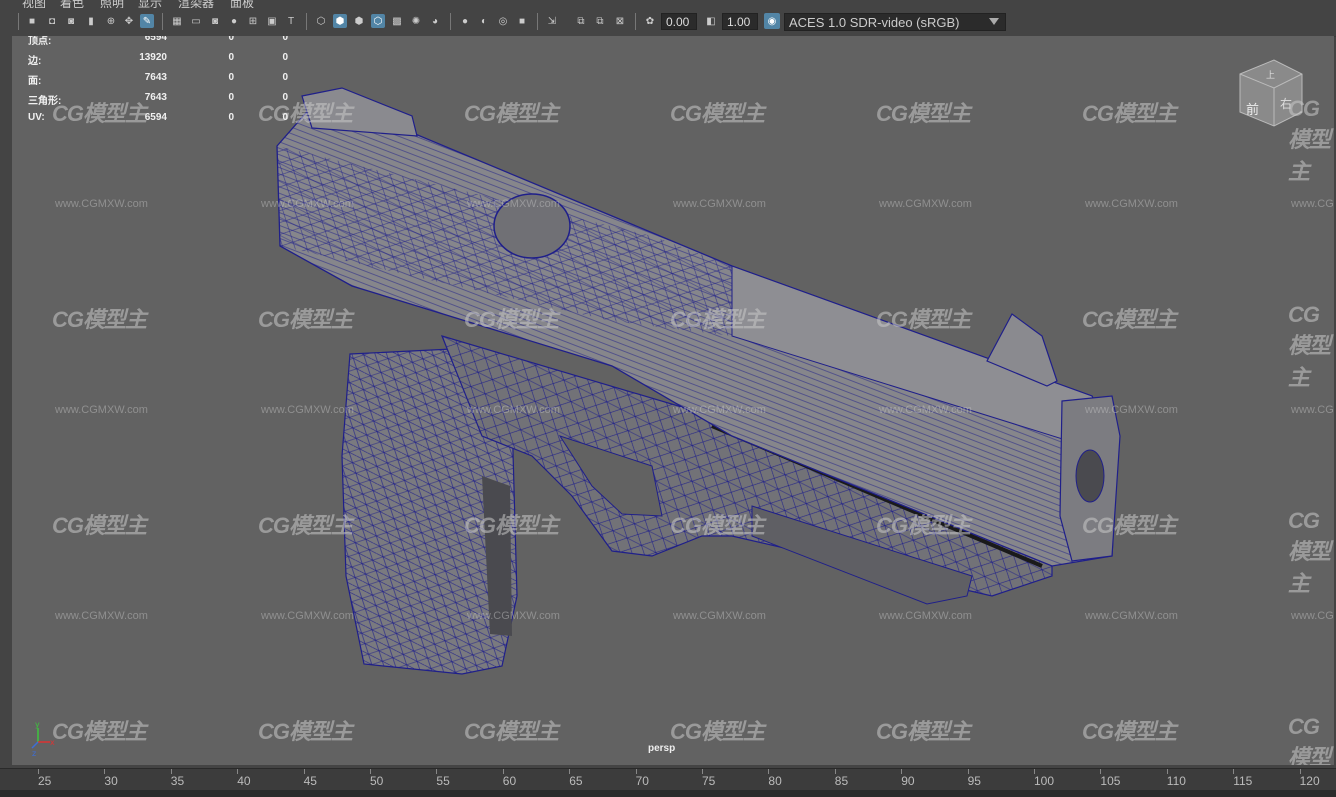  I want to click on frame-tick-label: 65, so click(576, 781).